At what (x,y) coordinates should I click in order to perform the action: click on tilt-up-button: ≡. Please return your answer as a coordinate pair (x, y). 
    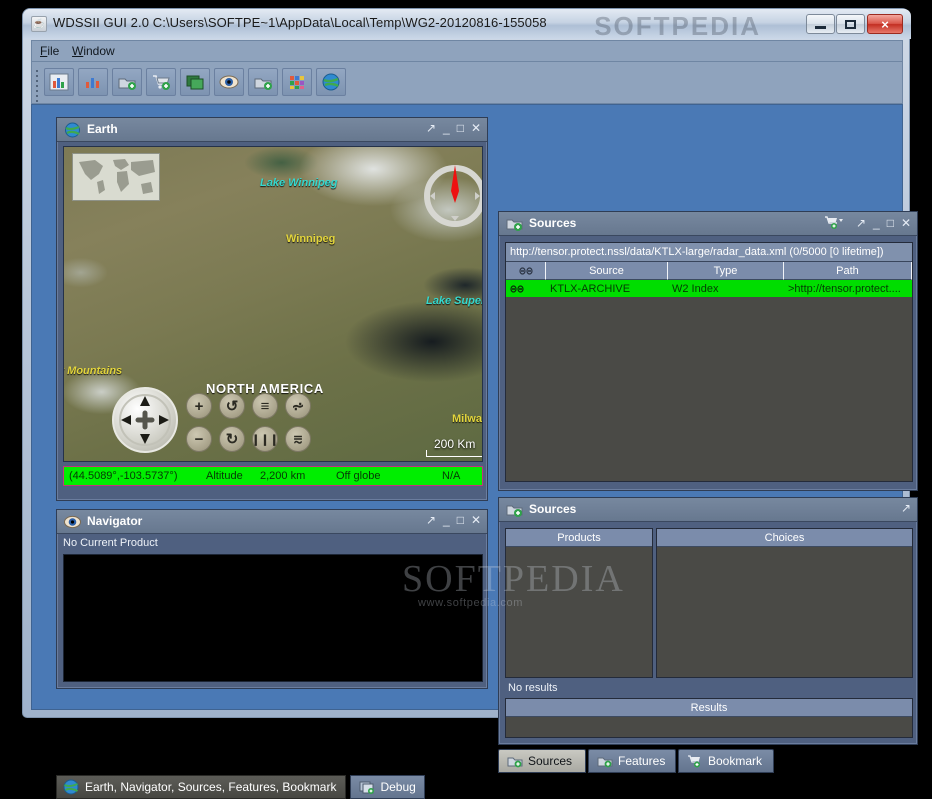
    Looking at the image, I should click on (265, 406).